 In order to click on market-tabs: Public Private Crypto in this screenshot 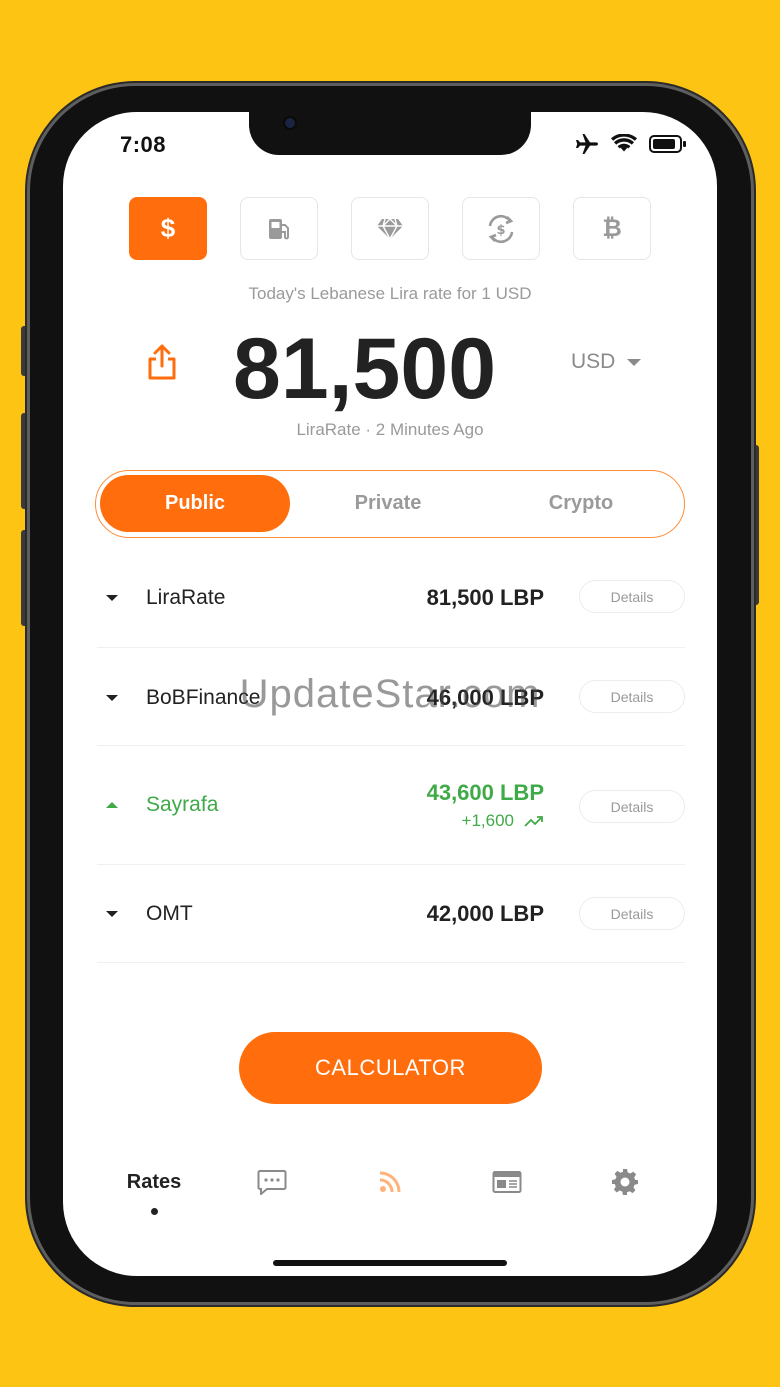, I will do `click(390, 504)`.